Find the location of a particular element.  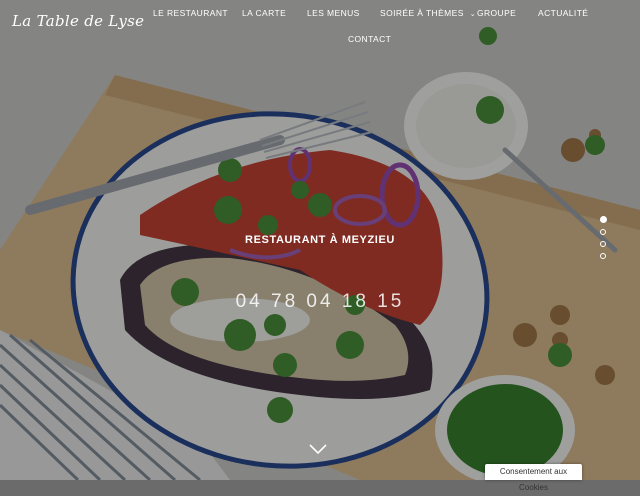

chevron-down-icon: ⌄ is located at coordinates (473, 14).